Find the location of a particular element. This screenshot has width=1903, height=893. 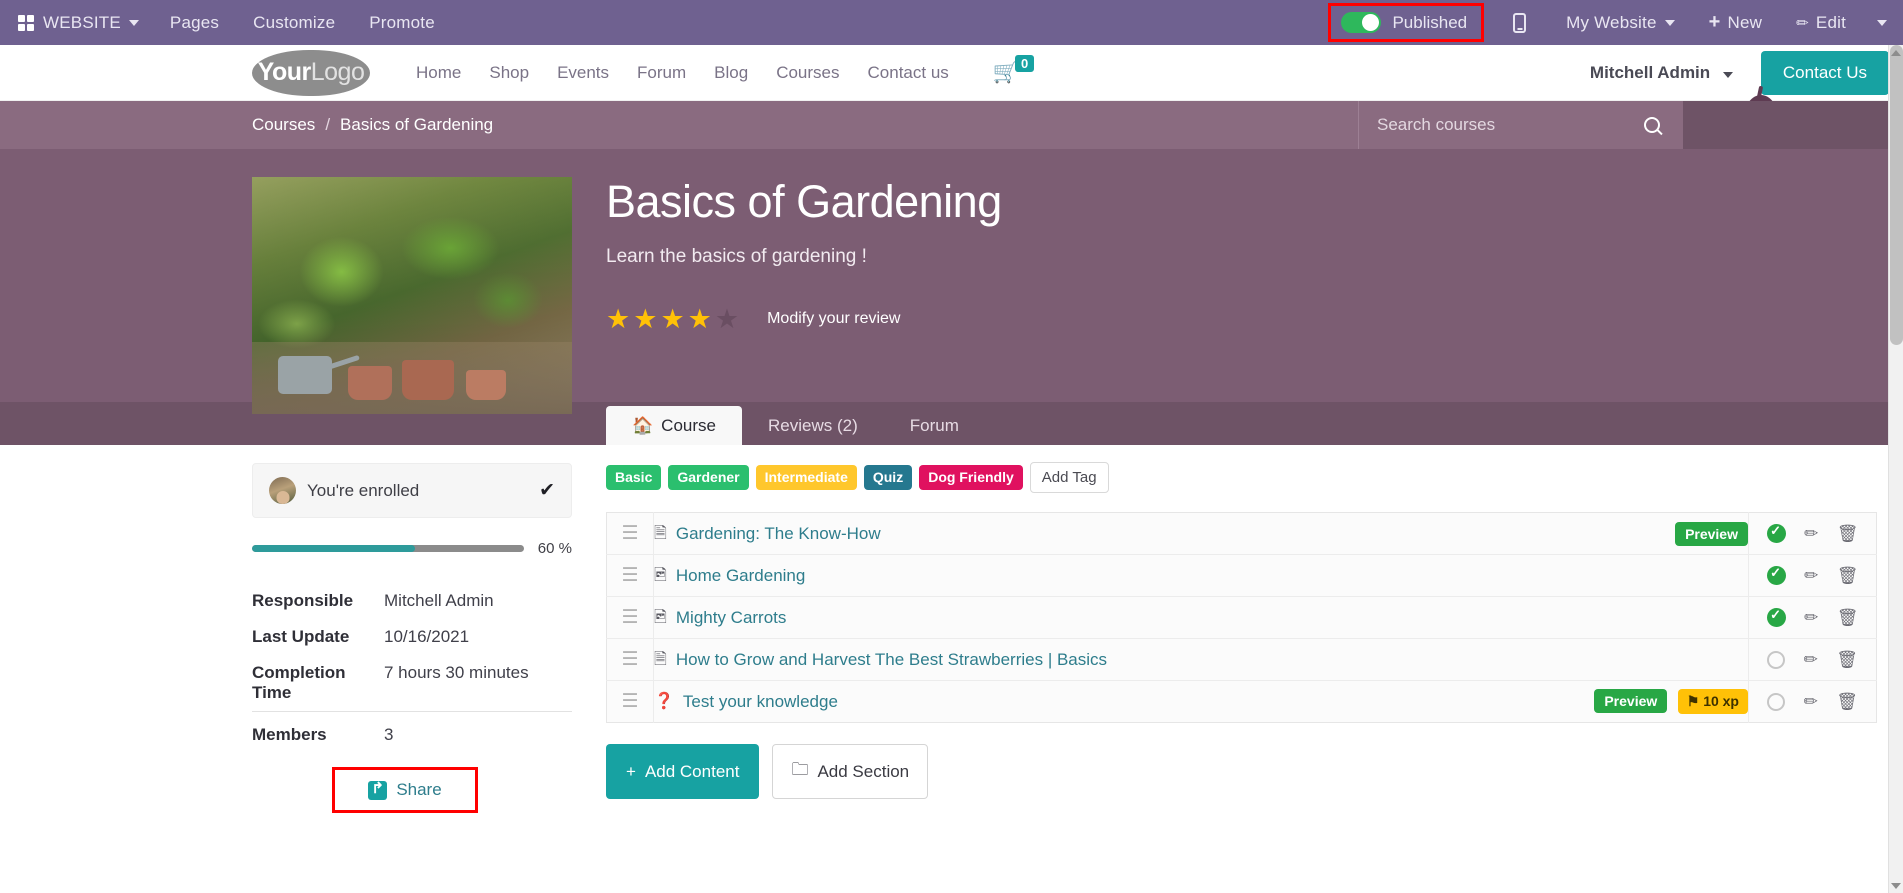

folder-icon: 🗀 is located at coordinates (800, 769).